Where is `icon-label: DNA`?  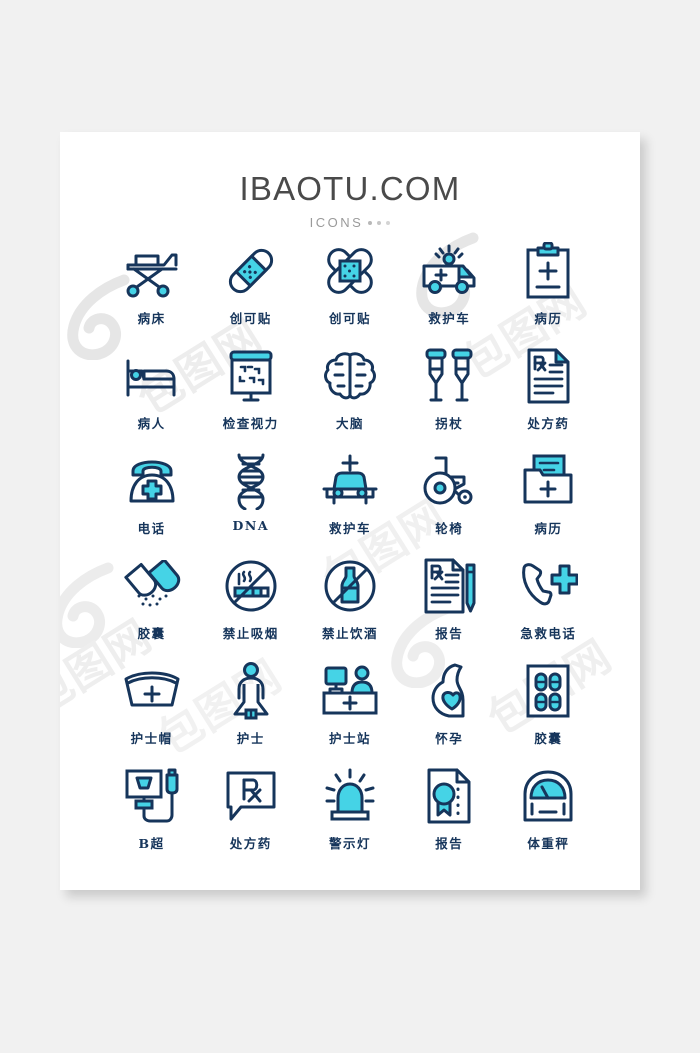
icon-label: DNA is located at coordinates (251, 525).